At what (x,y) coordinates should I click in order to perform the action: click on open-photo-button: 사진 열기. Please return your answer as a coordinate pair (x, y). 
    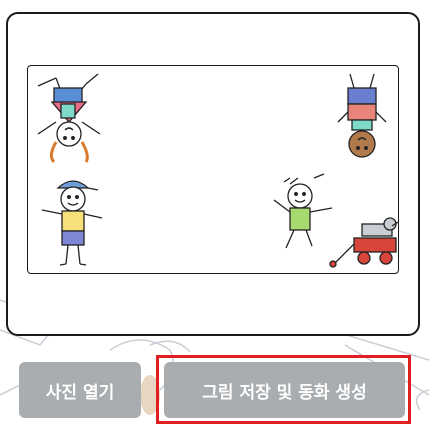
    Looking at the image, I should click on (80, 390).